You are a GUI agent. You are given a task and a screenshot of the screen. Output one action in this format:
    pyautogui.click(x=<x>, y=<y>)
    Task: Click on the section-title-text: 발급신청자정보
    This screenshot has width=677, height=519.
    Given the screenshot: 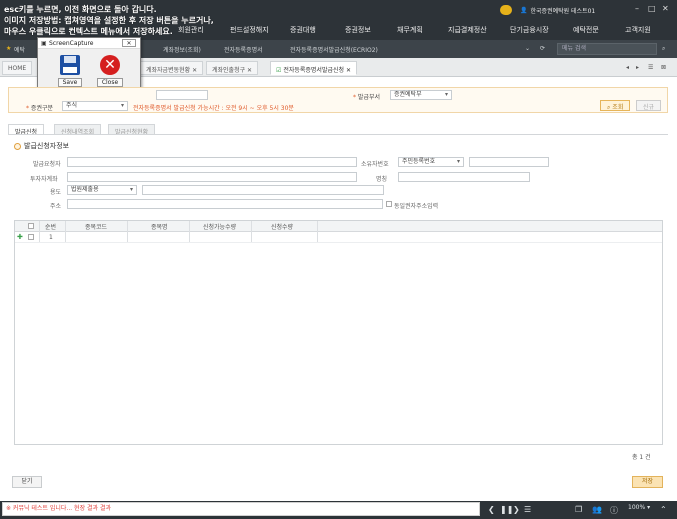 What is the action you would take?
    pyautogui.click(x=47, y=146)
    